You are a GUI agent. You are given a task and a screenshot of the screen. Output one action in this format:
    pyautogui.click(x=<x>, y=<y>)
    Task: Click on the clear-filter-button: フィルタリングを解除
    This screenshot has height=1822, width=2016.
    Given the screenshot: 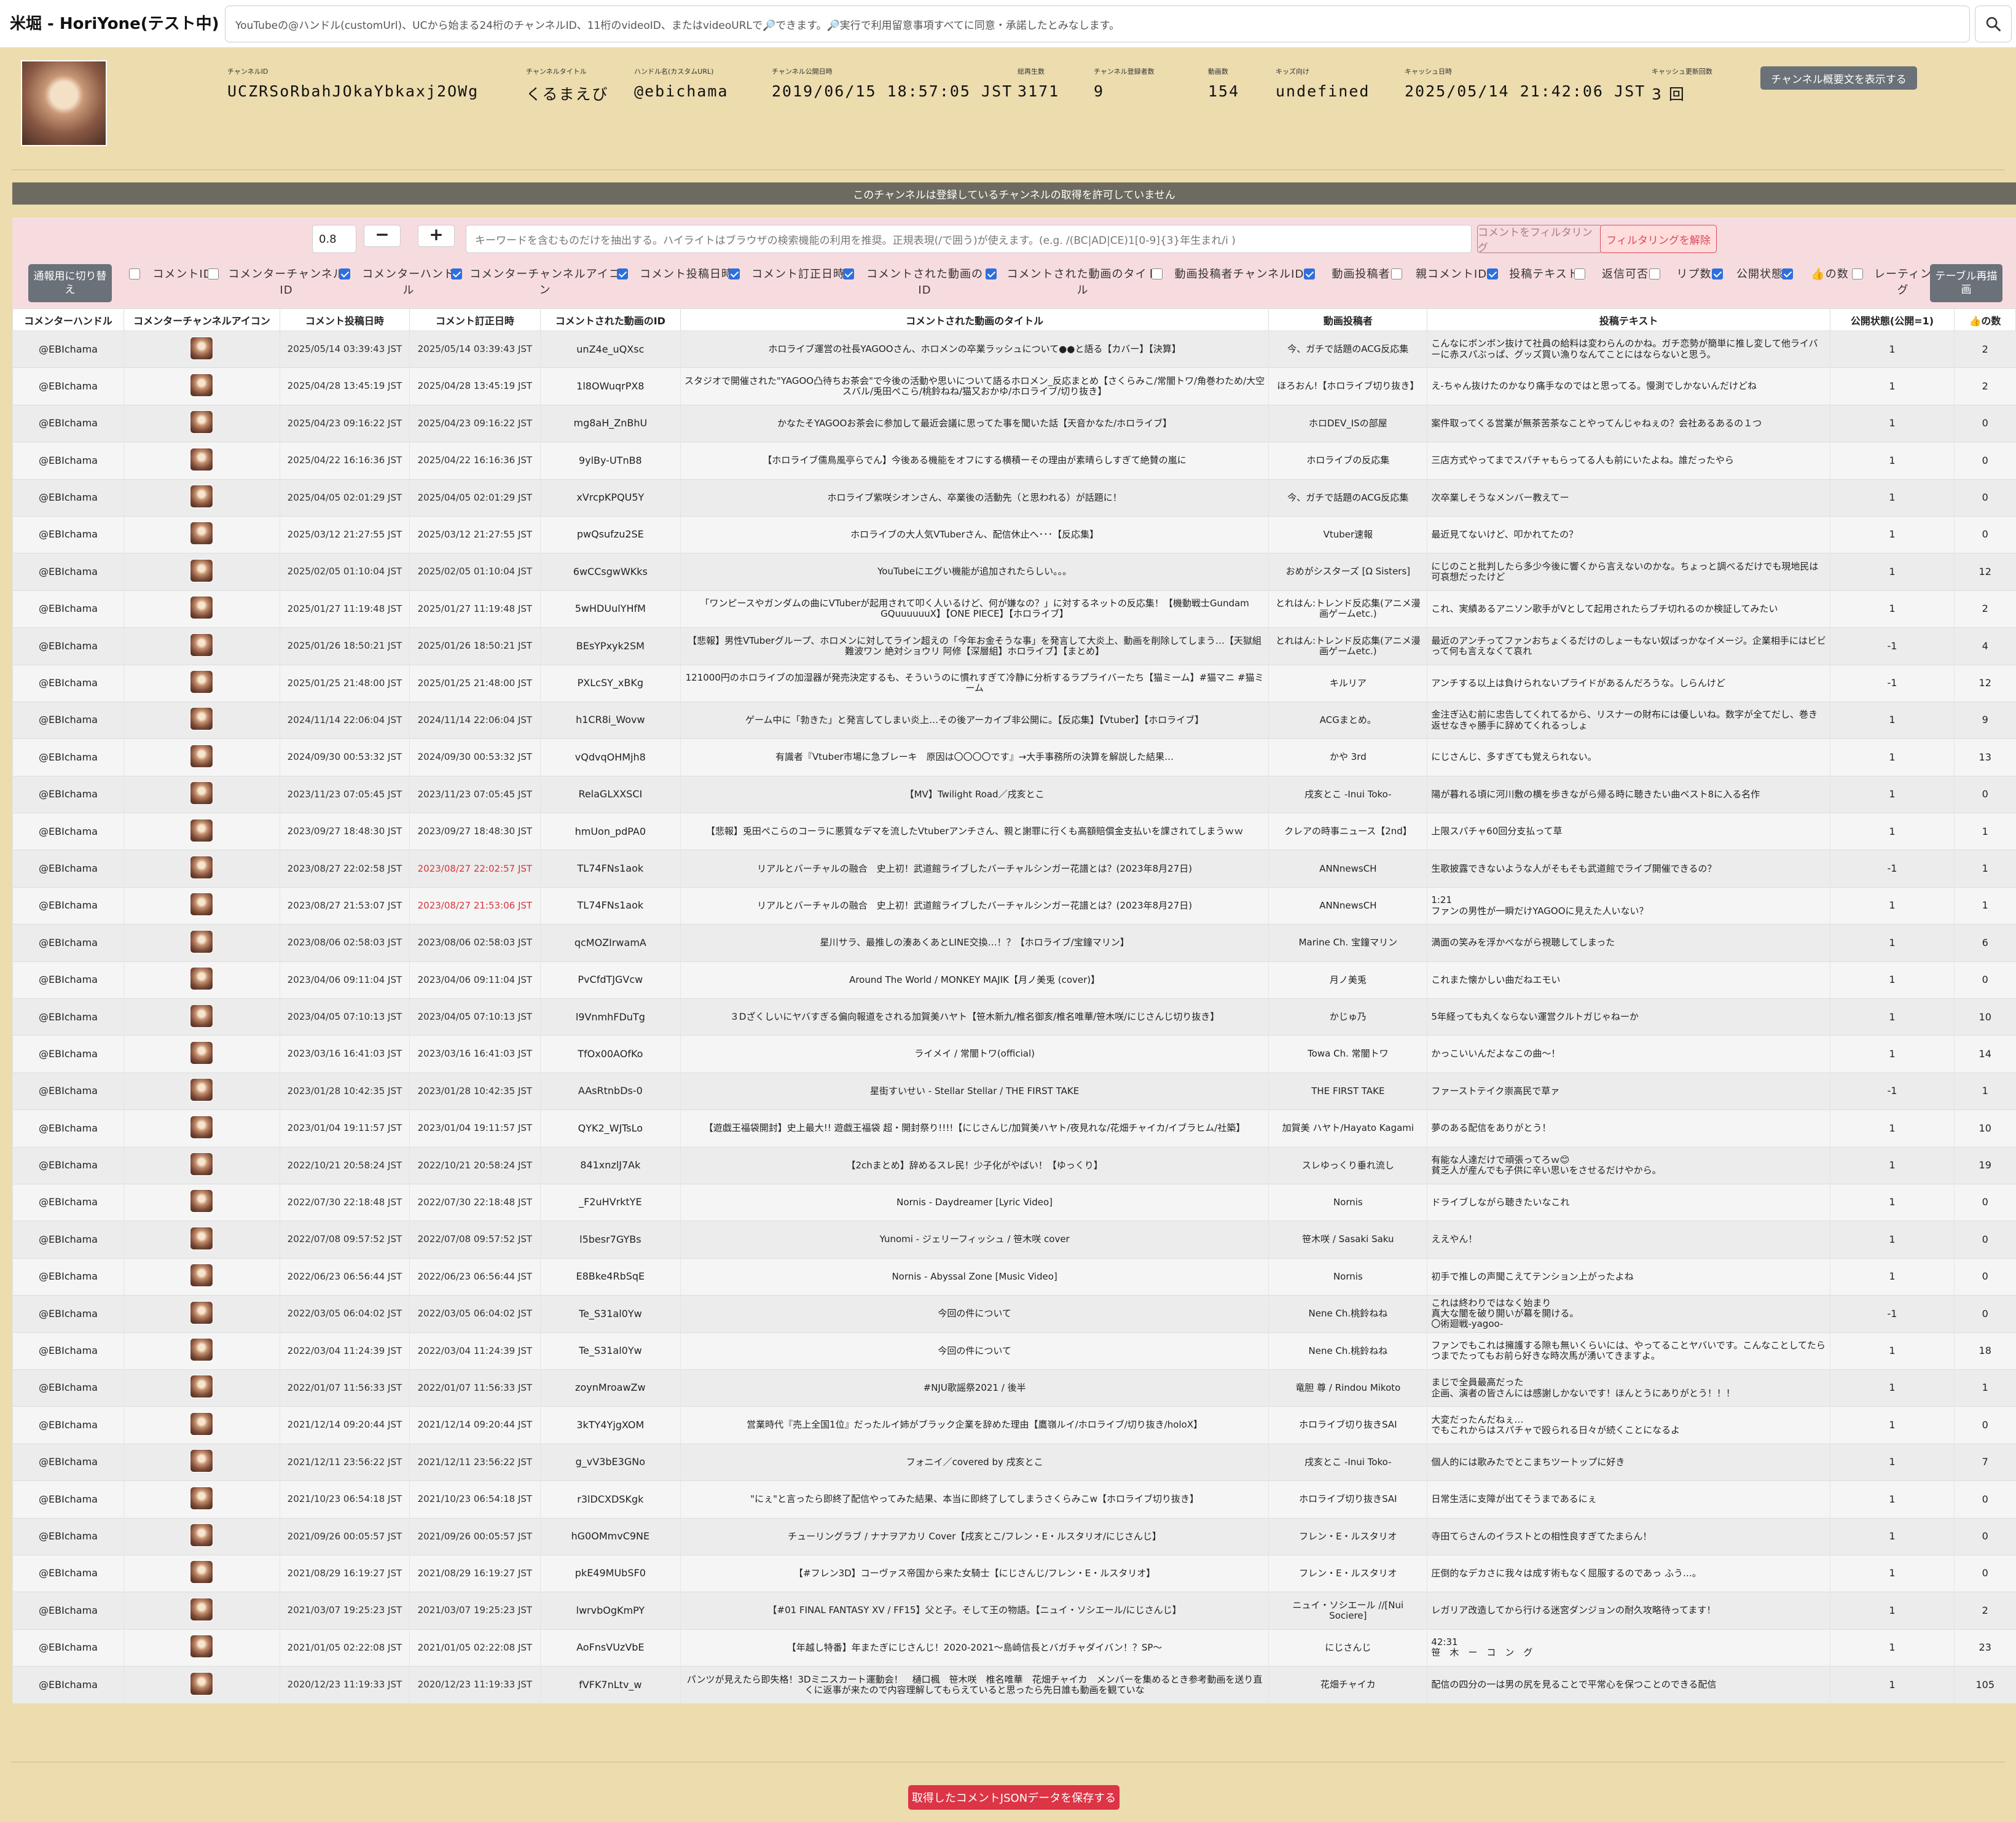 What is the action you would take?
    pyautogui.click(x=1658, y=239)
    